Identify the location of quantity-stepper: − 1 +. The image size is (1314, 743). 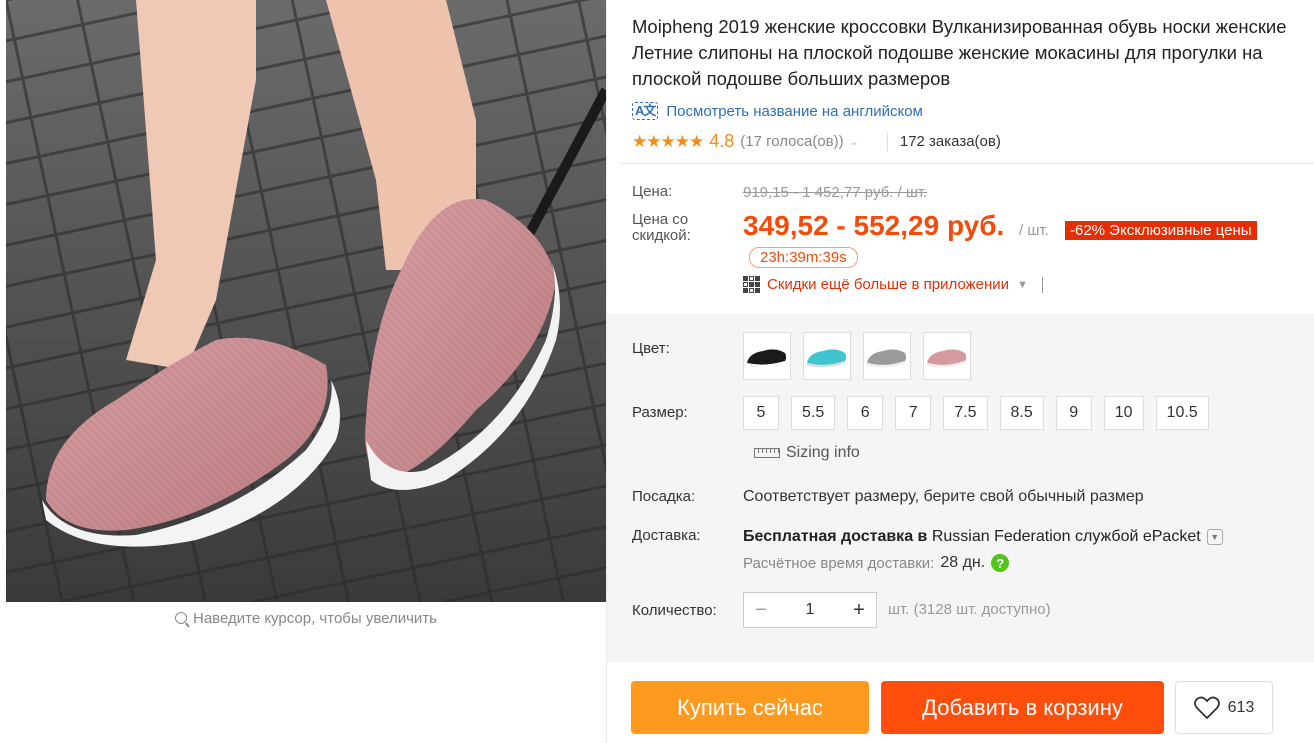
(810, 610).